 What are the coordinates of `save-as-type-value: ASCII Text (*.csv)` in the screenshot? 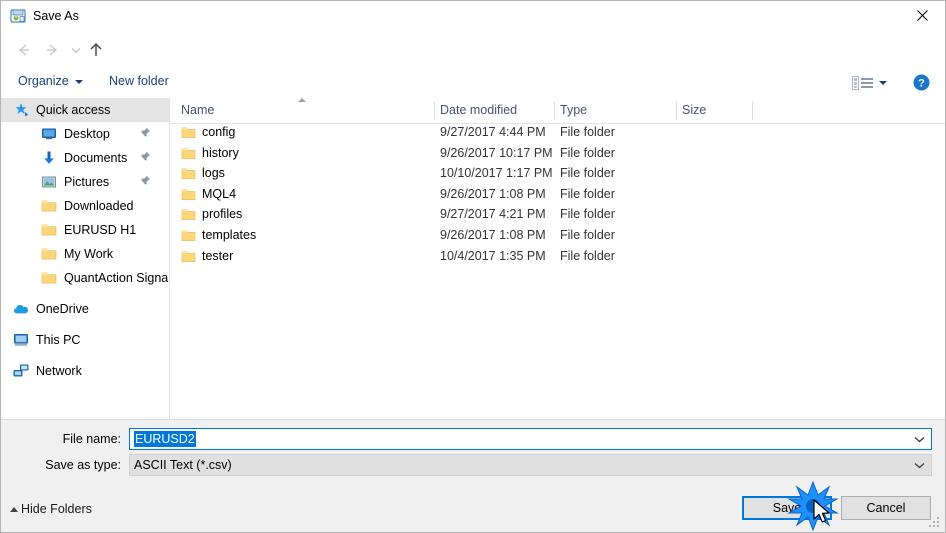 It's located at (183, 465).